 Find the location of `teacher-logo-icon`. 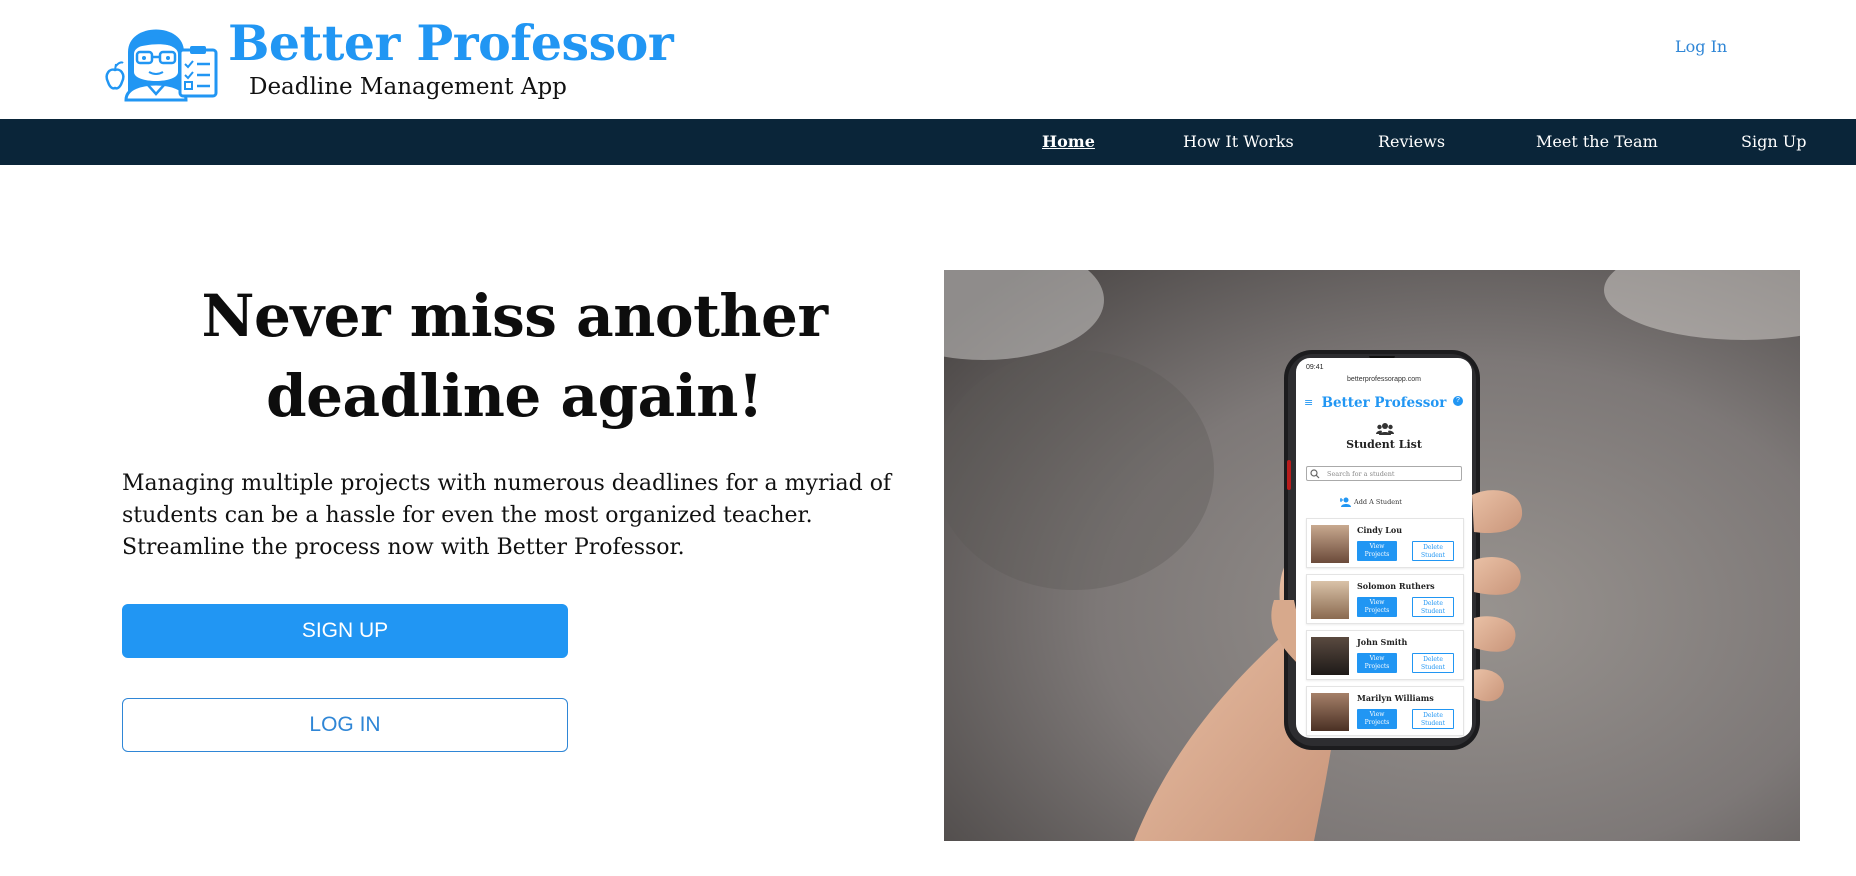

teacher-logo-icon is located at coordinates (161, 57).